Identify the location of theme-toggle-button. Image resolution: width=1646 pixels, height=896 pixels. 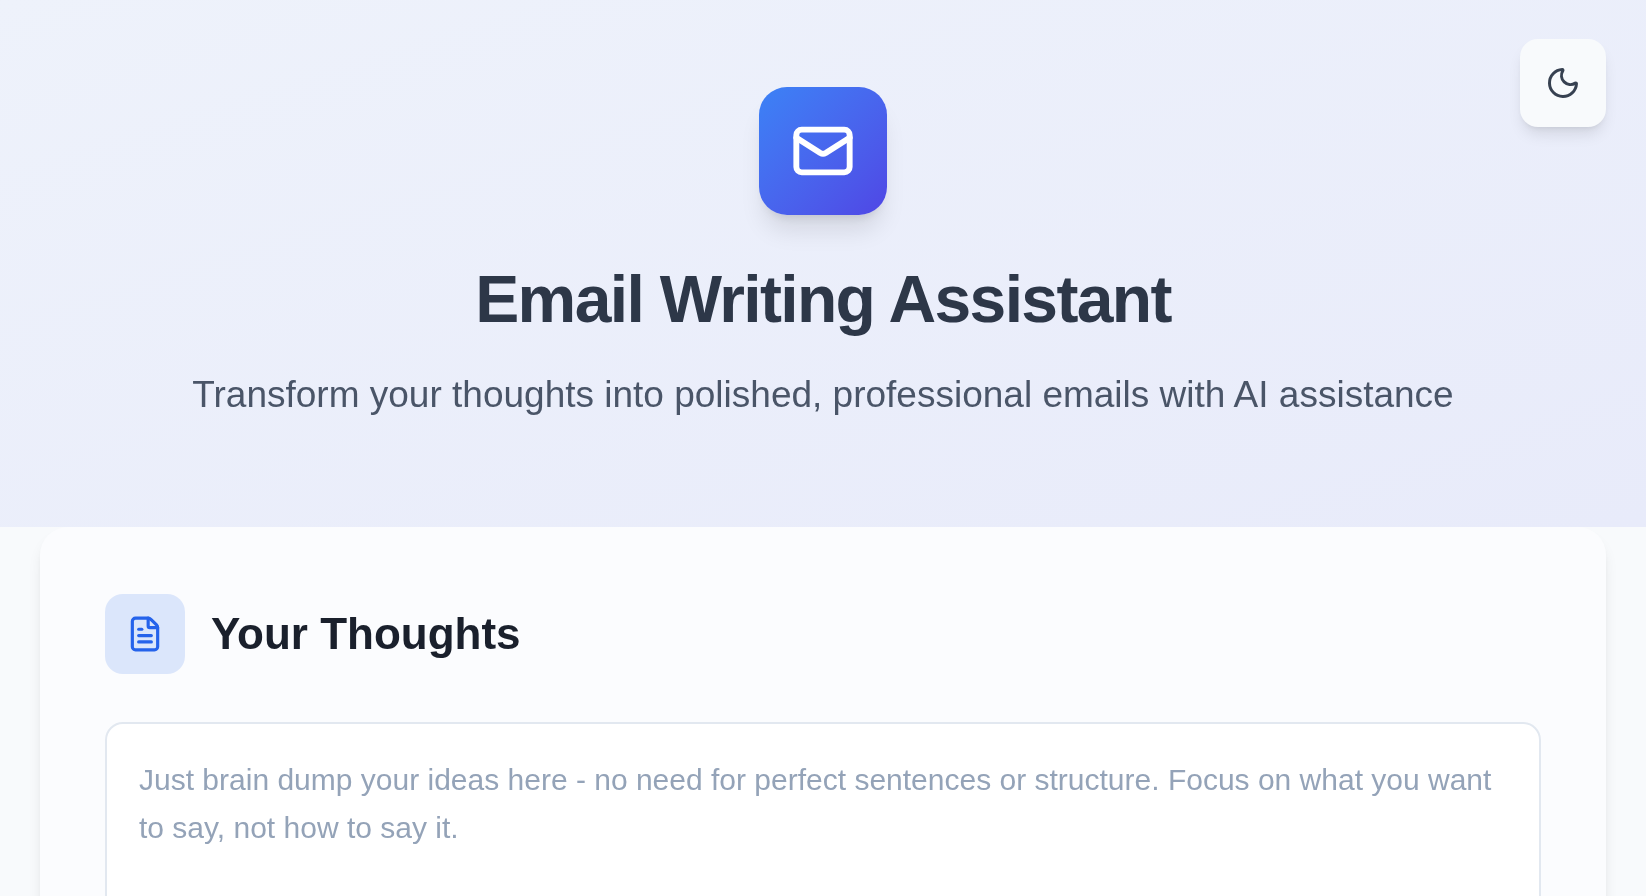
(1563, 83).